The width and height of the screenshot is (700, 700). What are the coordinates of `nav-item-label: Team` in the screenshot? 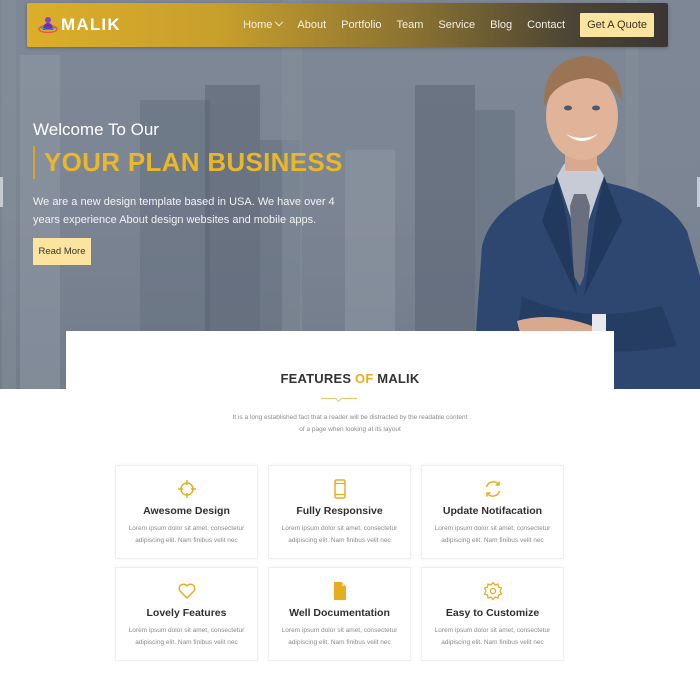 It's located at (410, 25).